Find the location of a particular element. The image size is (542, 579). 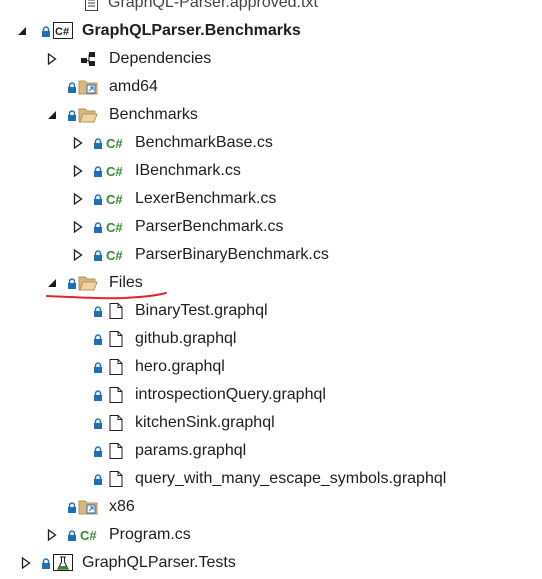

tree-item-graphql-file: query_with_many_escape_symbols.graphql is located at coordinates (271, 479).